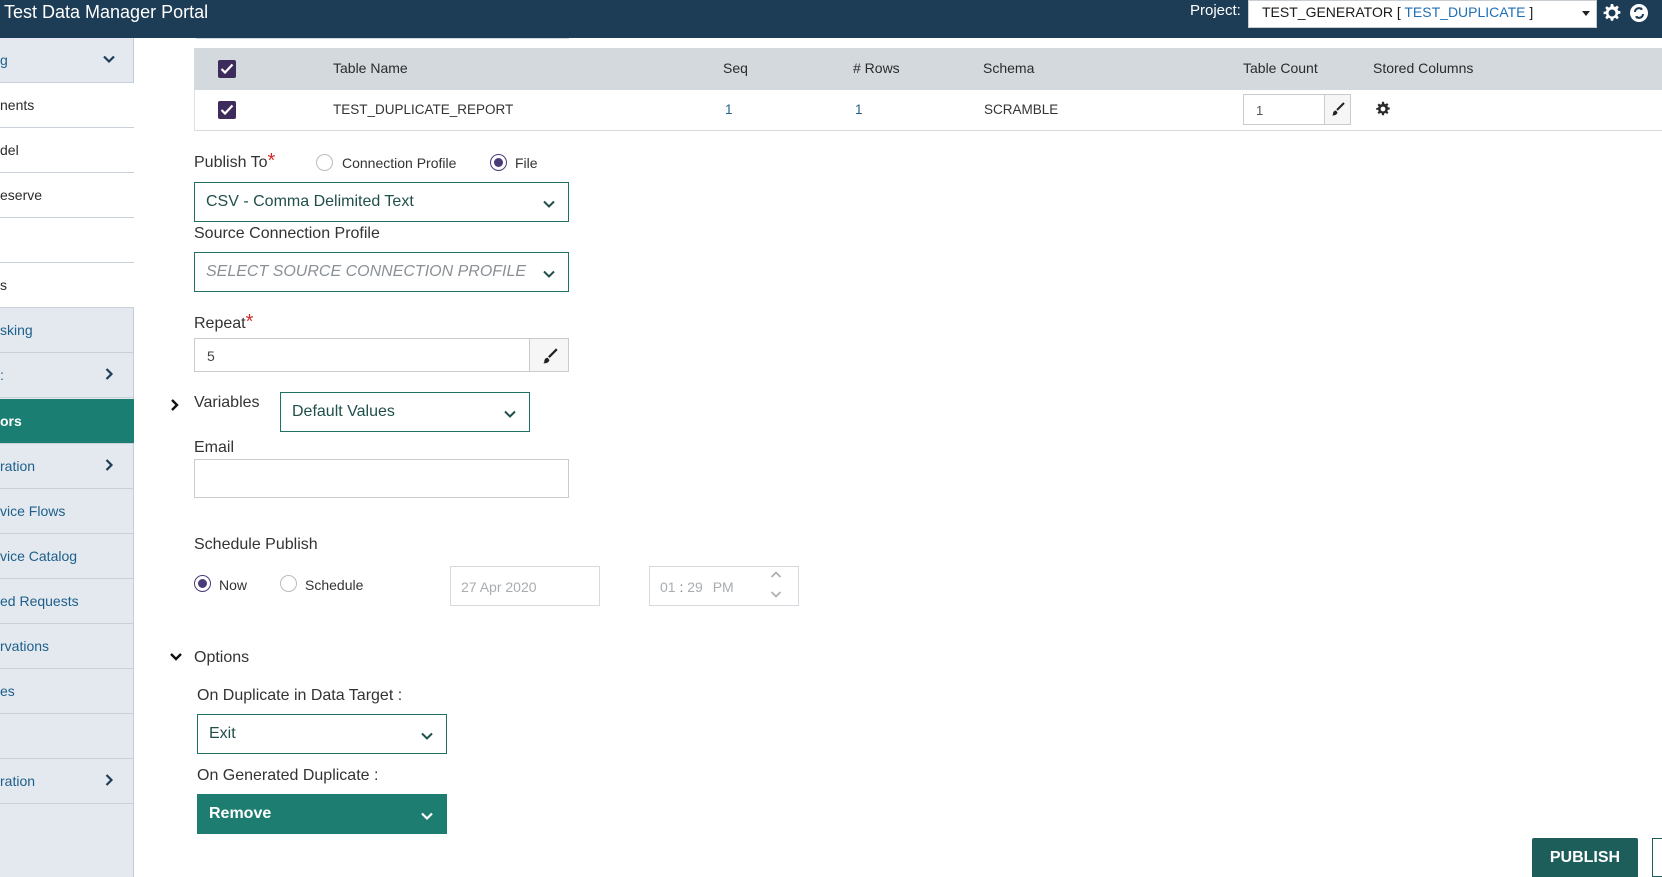 Image resolution: width=1662 pixels, height=877 pixels. What do you see at coordinates (3, 285) in the screenshot?
I see `sidebar-item-label: s` at bounding box center [3, 285].